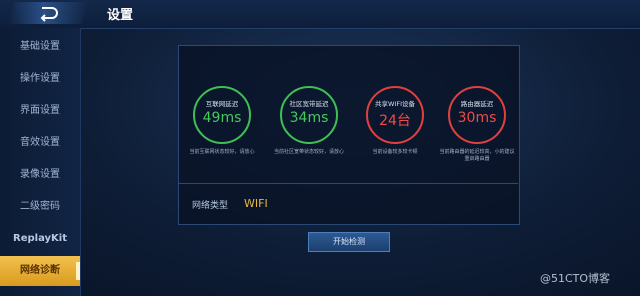  I want to click on stat-shared-wifi-devices: 共享WIFI设备 24台 当前设备较多较卡顿, so click(395, 121).